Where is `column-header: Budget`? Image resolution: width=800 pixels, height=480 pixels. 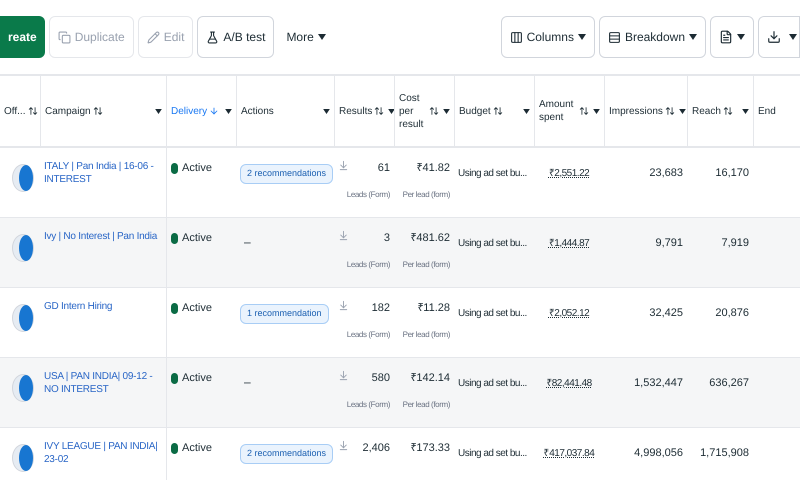
column-header: Budget is located at coordinates (475, 111).